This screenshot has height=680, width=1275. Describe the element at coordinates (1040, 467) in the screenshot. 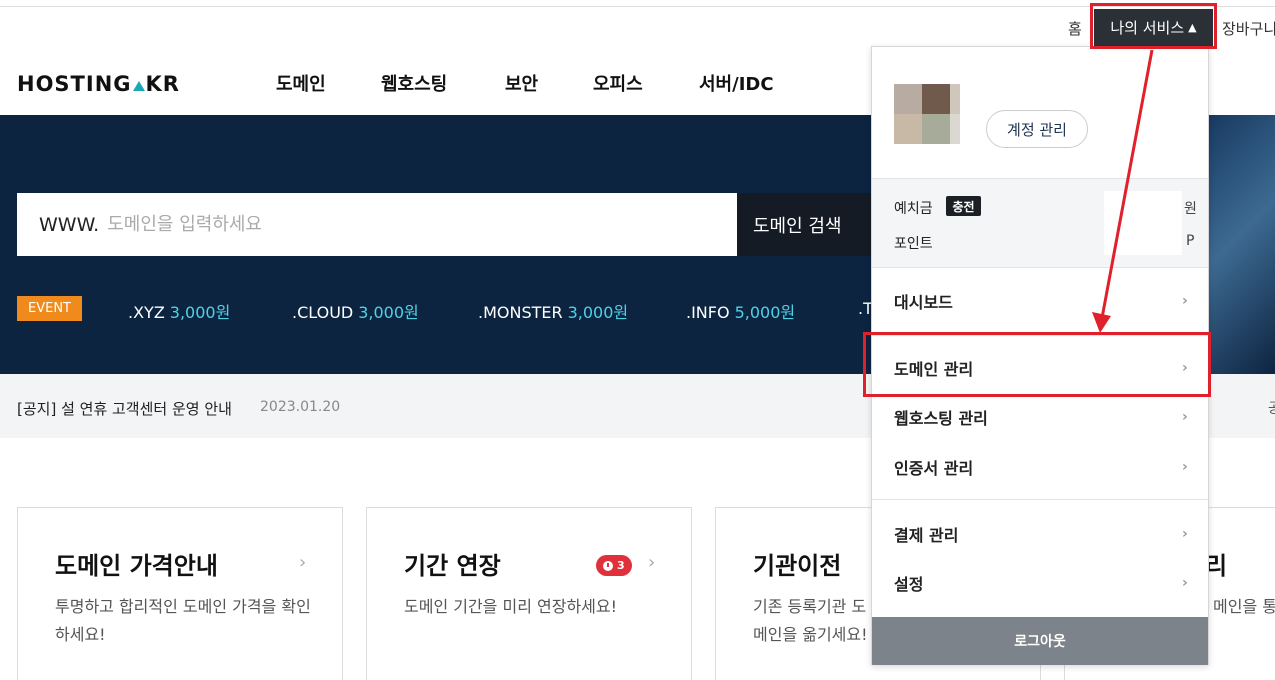

I see `menu-certificate-manage: 인증서 관리 ›` at that location.